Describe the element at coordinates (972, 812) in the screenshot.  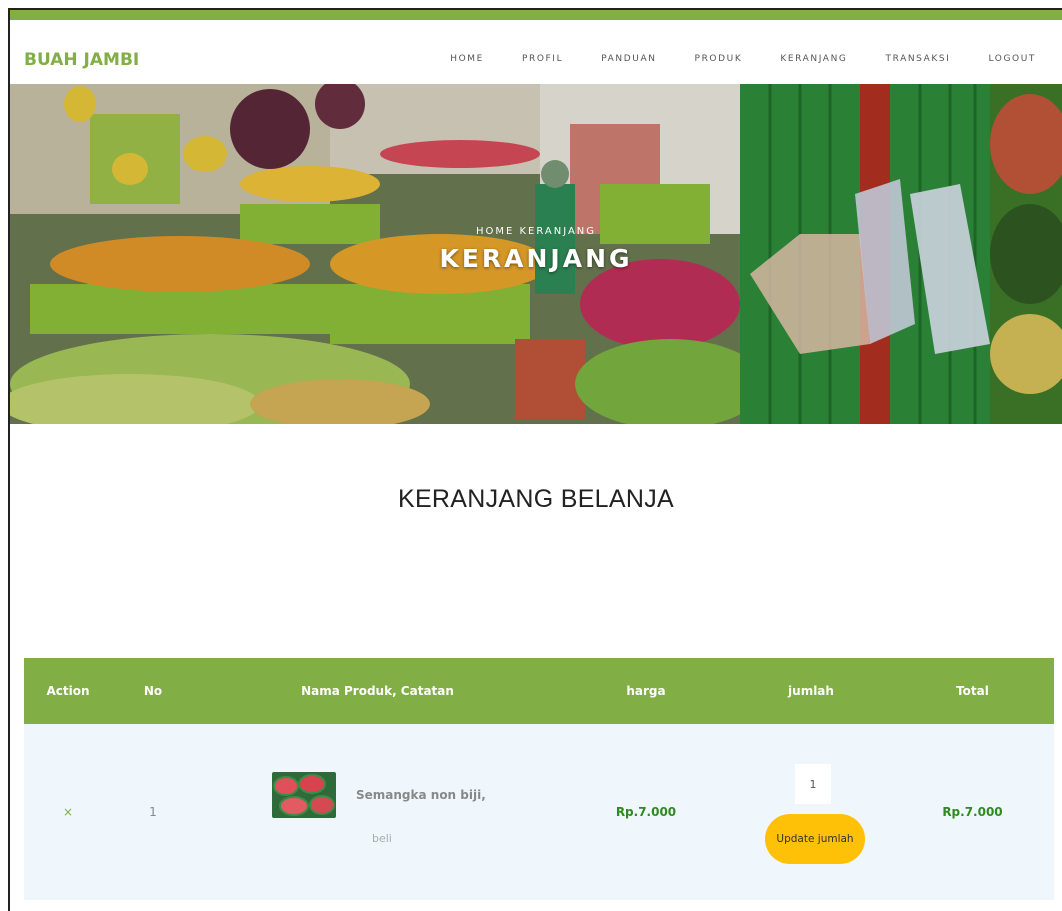
I see `row-total: Rp.7.000` at that location.